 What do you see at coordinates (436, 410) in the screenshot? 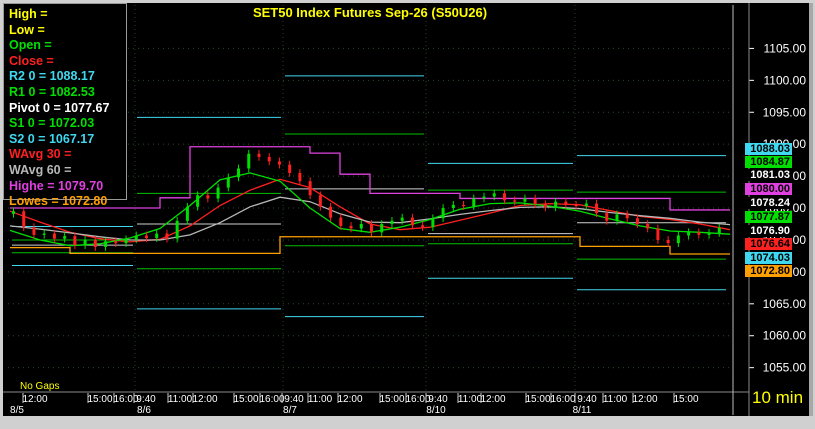
I see `x-date-label: 8/10` at bounding box center [436, 410].